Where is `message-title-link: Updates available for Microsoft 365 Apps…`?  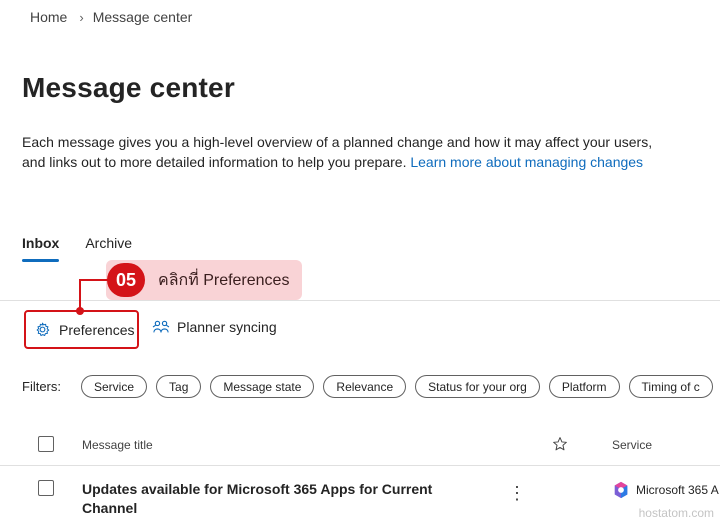 message-title-link: Updates available for Microsoft 365 Apps… is located at coordinates (267, 499).